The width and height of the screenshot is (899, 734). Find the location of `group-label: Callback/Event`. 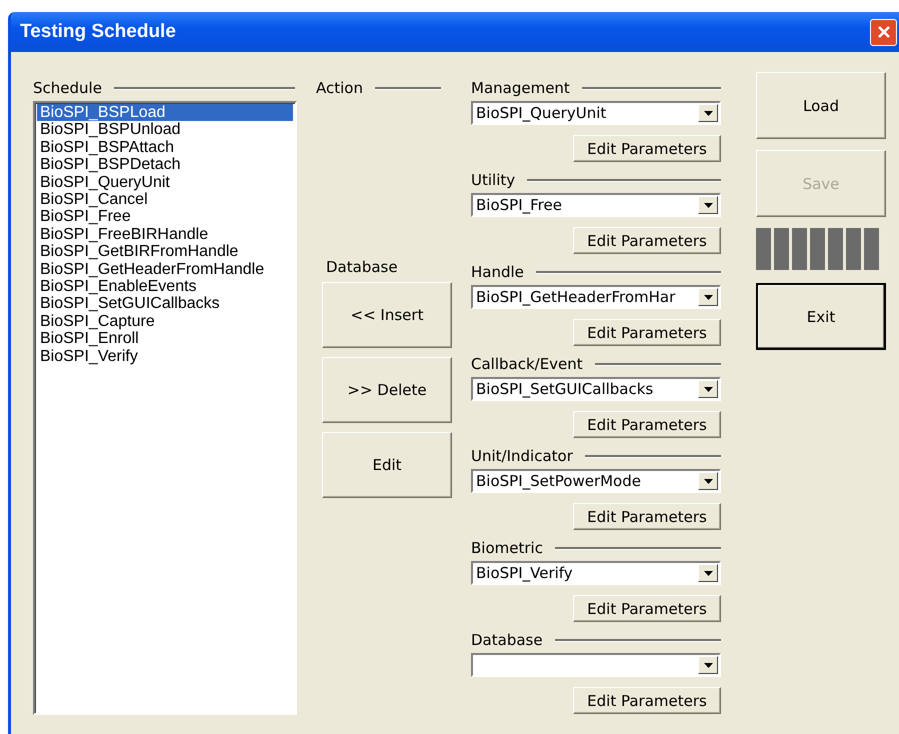

group-label: Callback/Event is located at coordinates (527, 364).